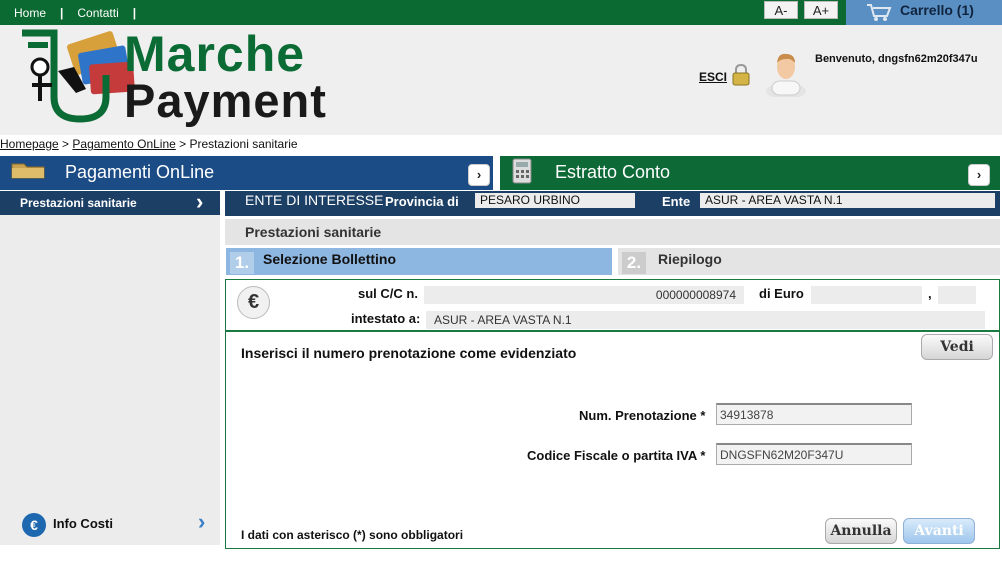  I want to click on estratto-conto-title: Estratto Conto, so click(613, 172).